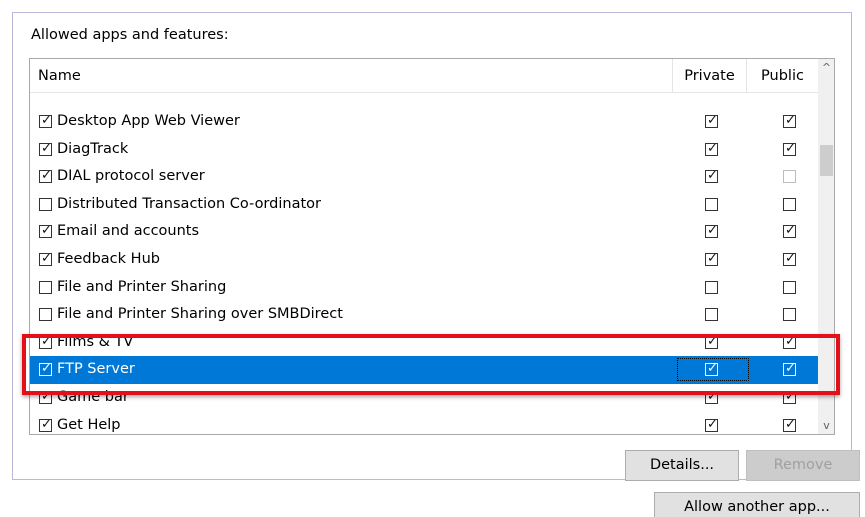  I want to click on remove-button: Remove, so click(803, 465).